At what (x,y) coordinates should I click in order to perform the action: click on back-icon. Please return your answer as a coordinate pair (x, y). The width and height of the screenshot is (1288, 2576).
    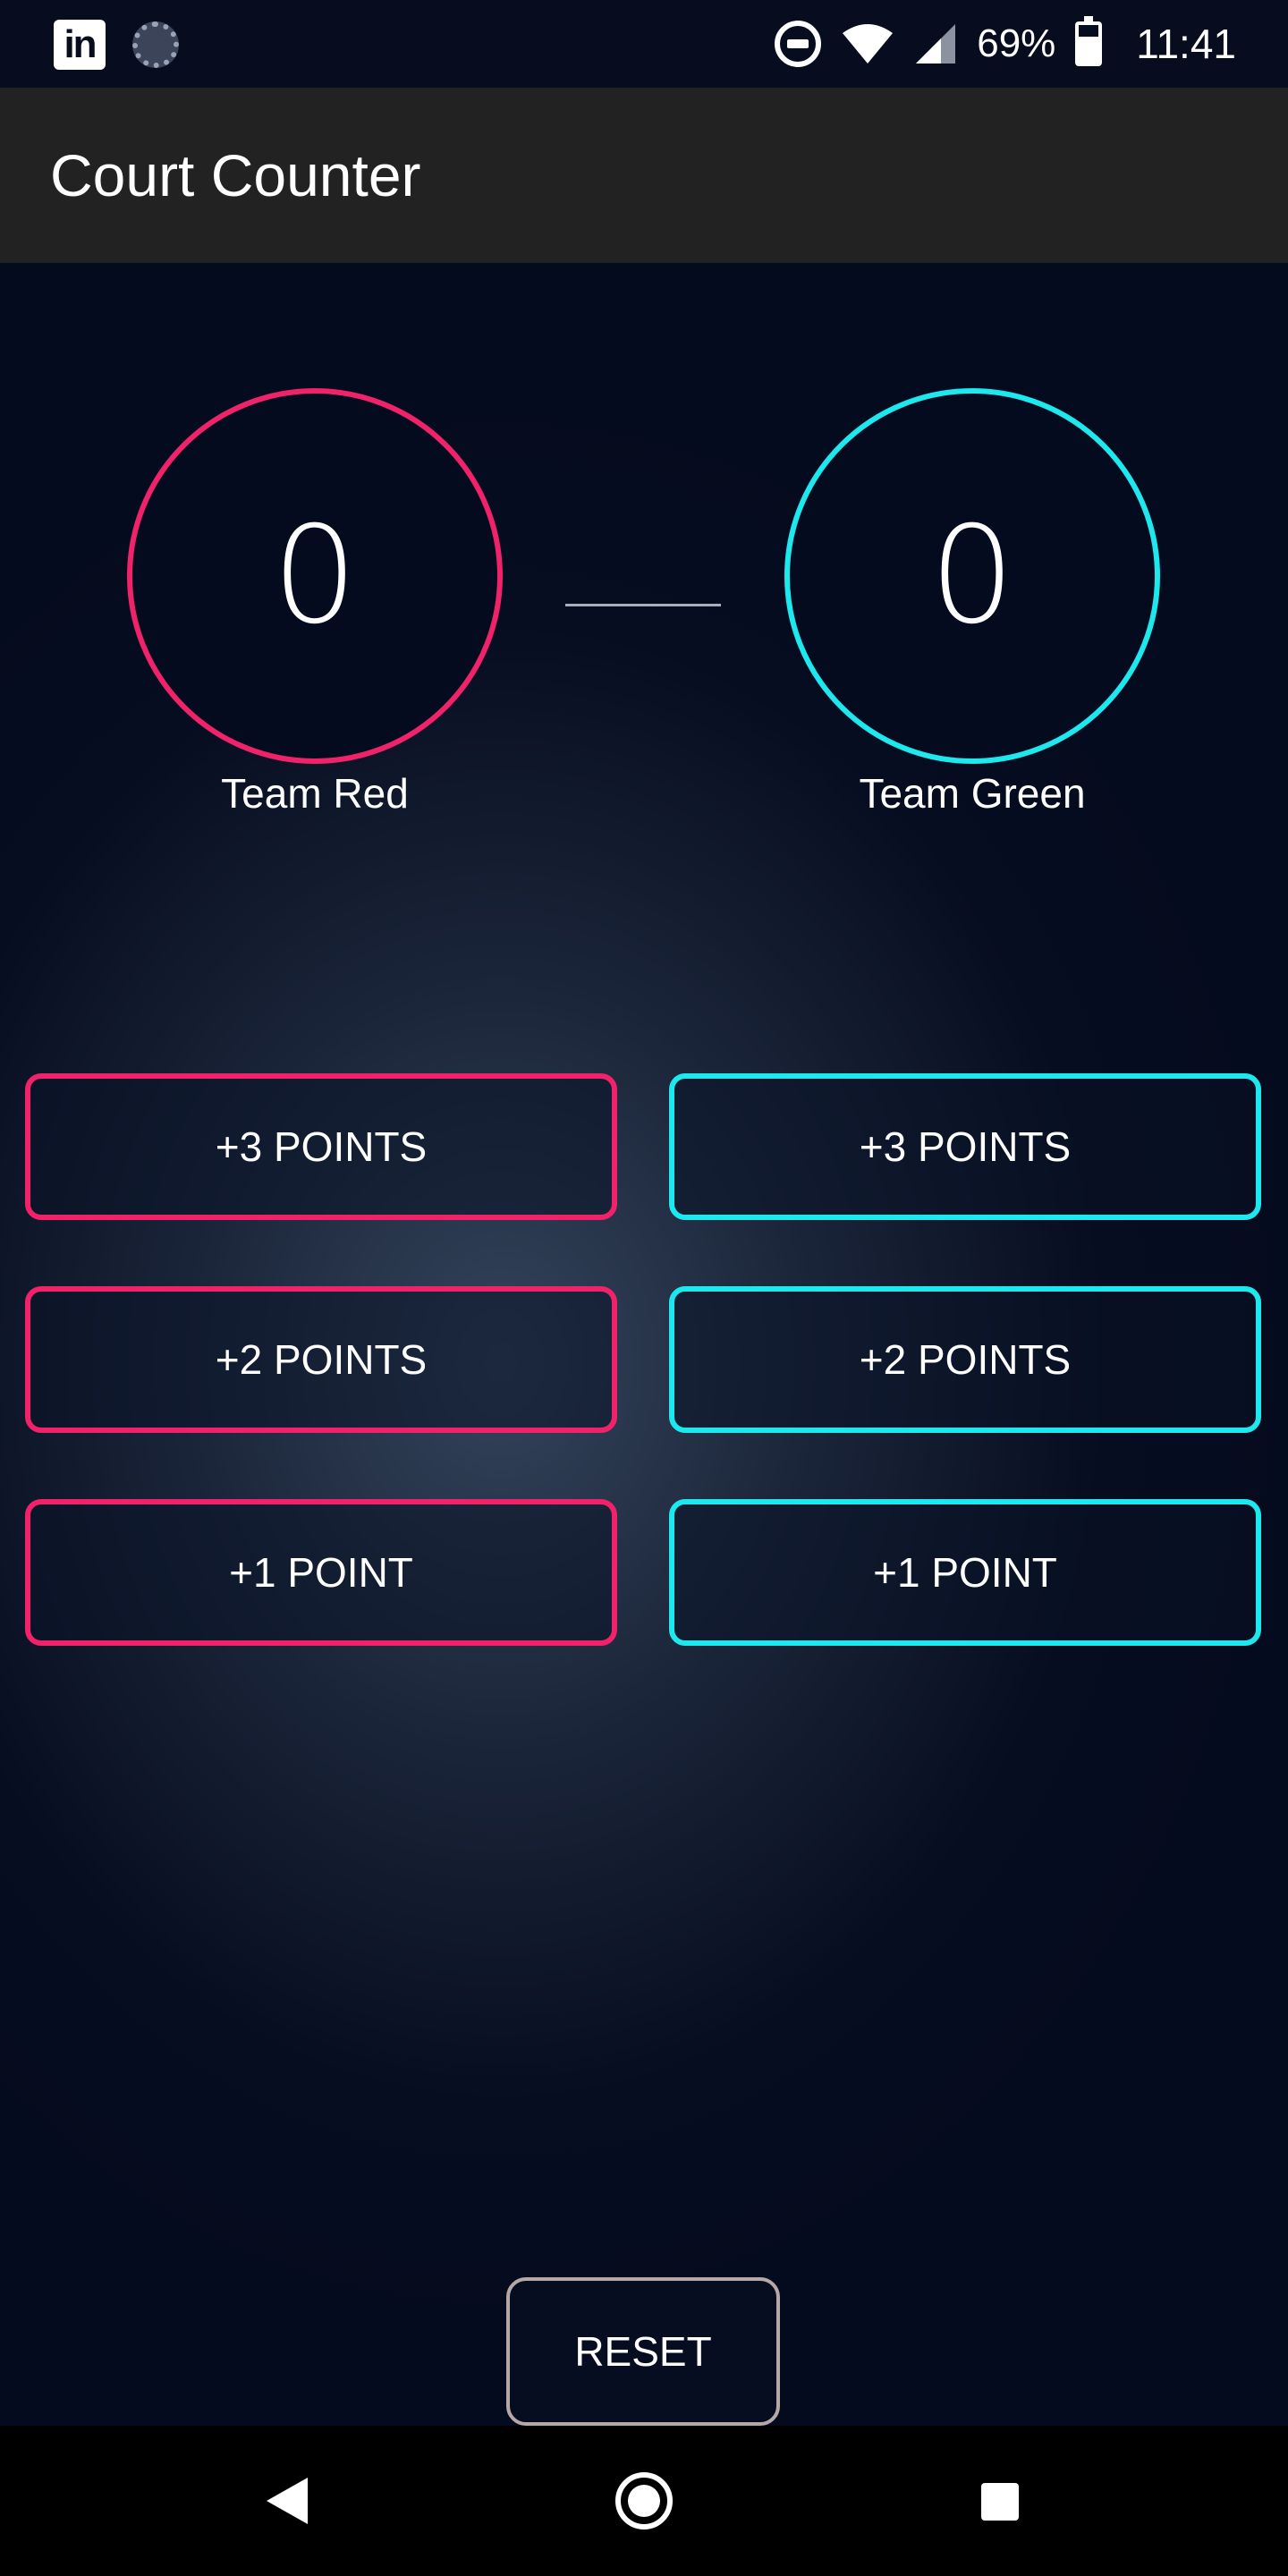
    Looking at the image, I should click on (287, 2501).